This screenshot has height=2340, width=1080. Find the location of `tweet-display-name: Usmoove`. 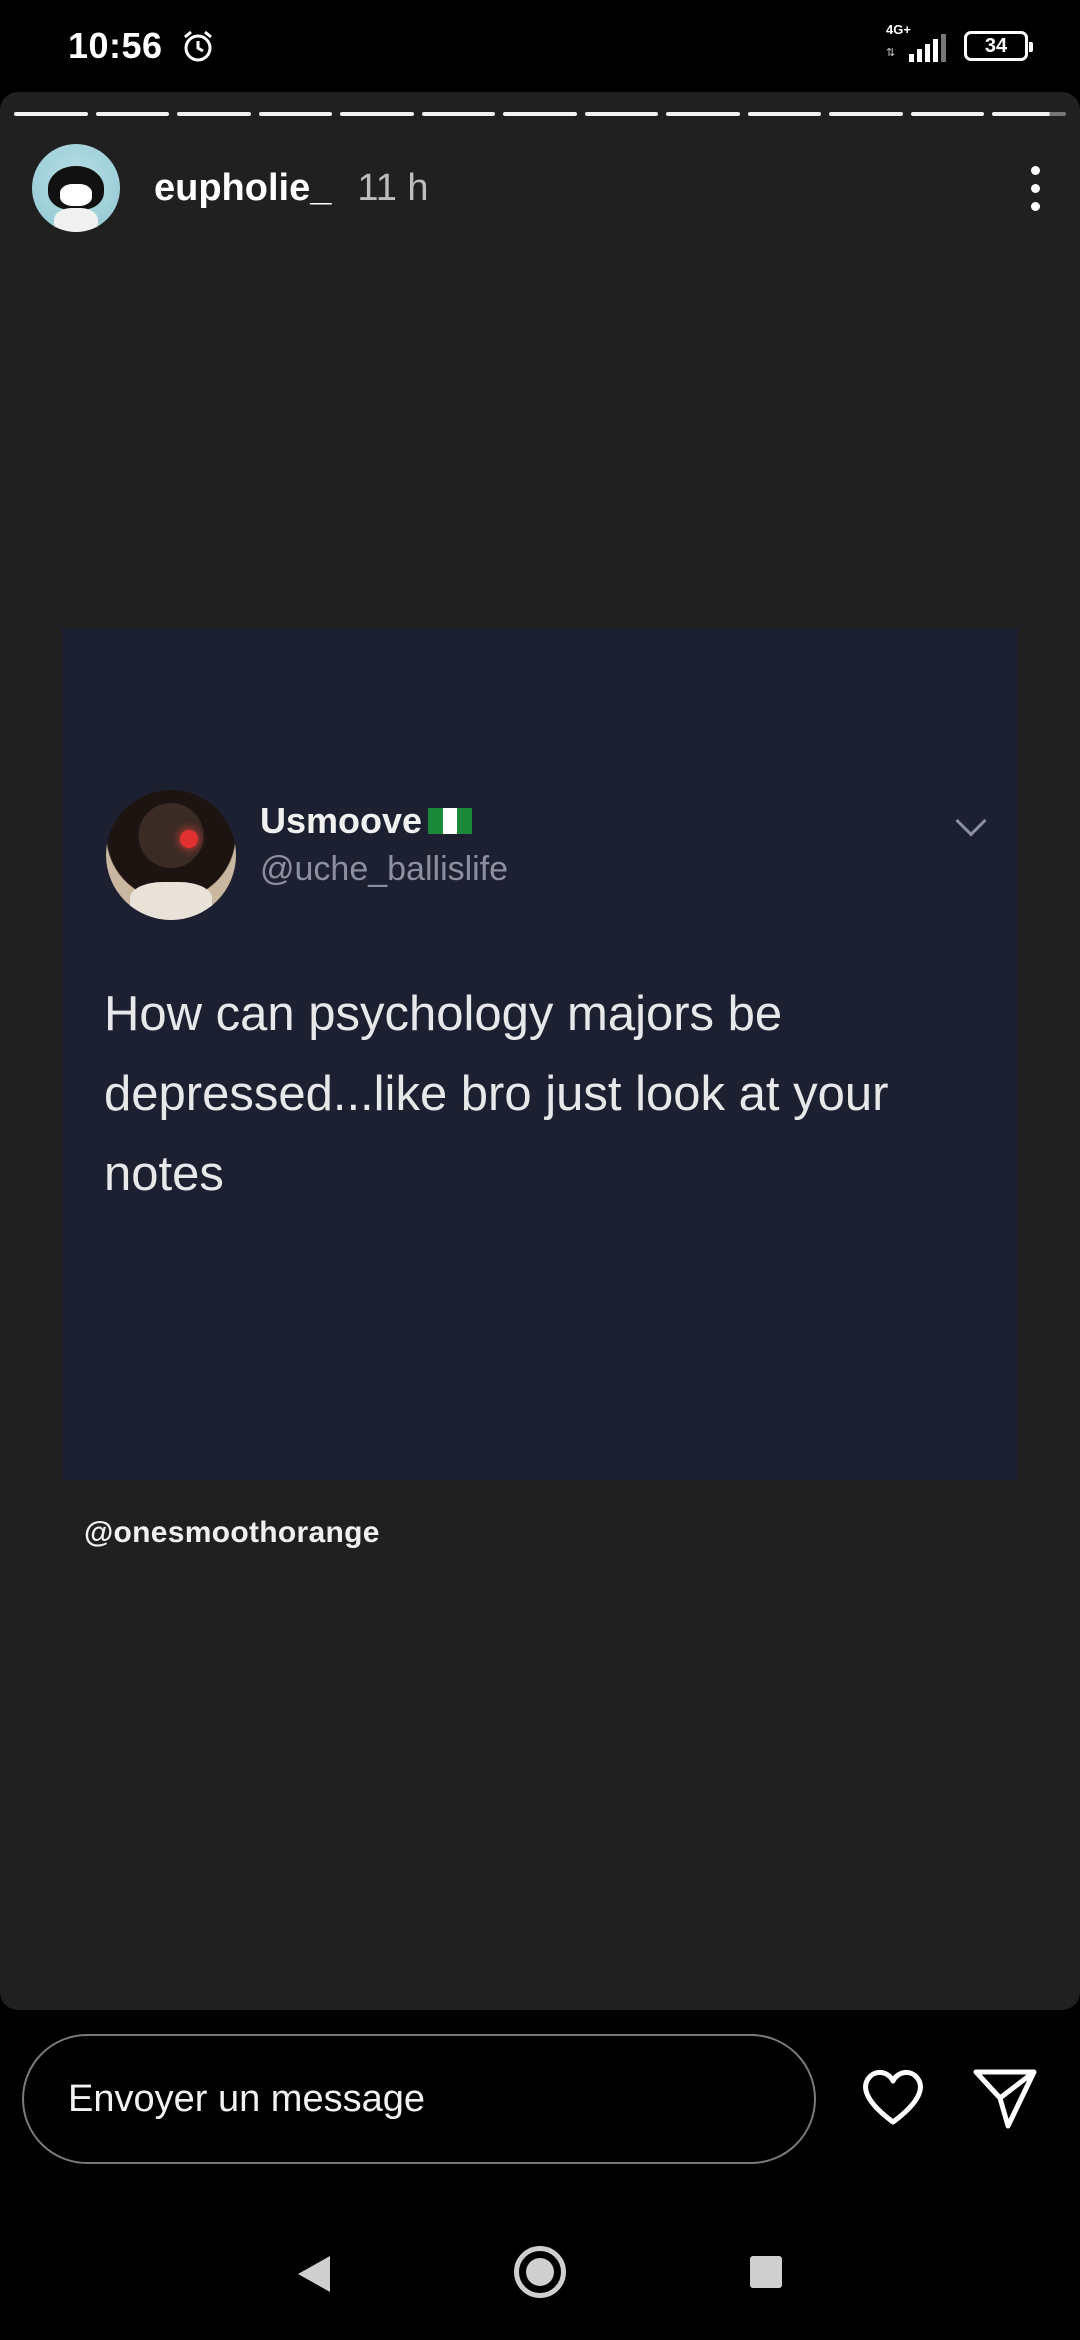

tweet-display-name: Usmoove is located at coordinates (366, 821).